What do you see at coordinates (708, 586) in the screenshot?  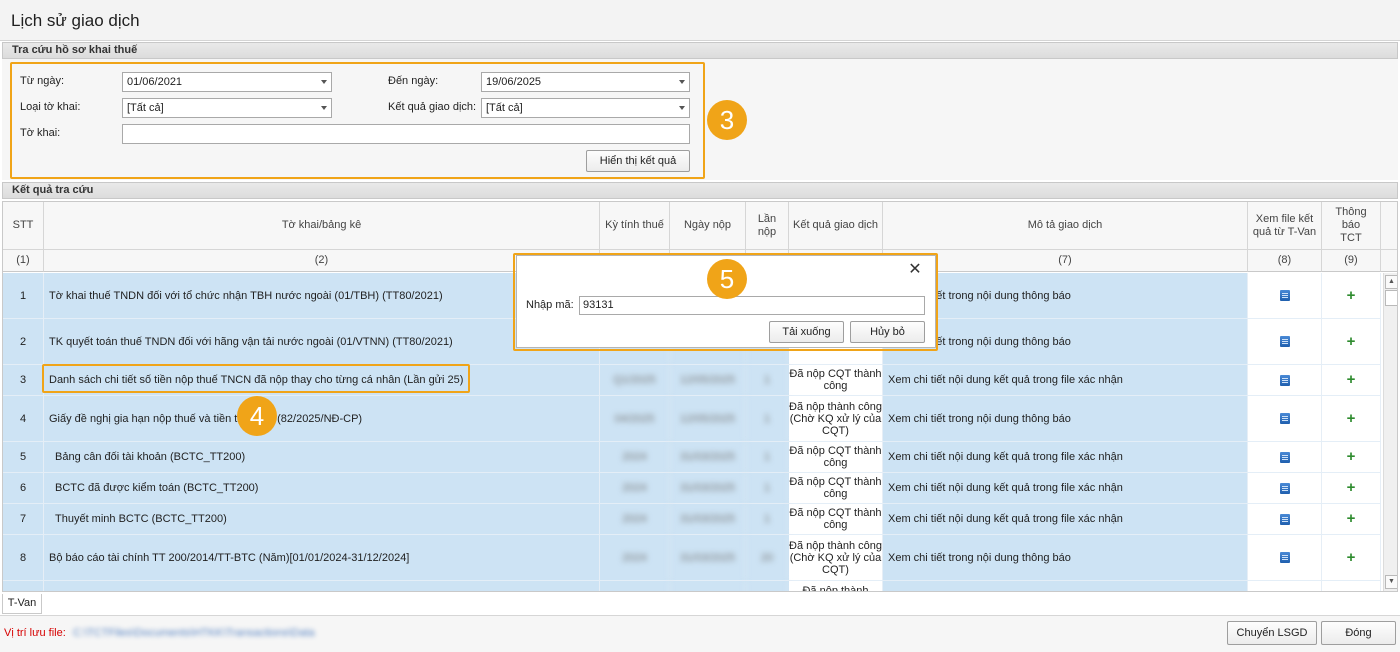 I see `cell-date` at bounding box center [708, 586].